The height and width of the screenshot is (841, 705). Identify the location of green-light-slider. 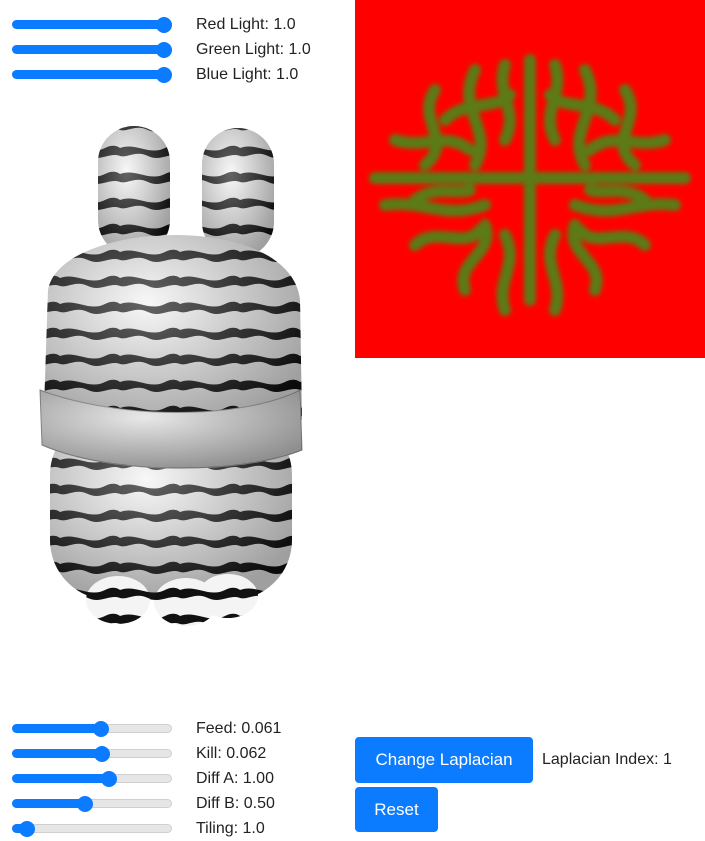
(92, 49).